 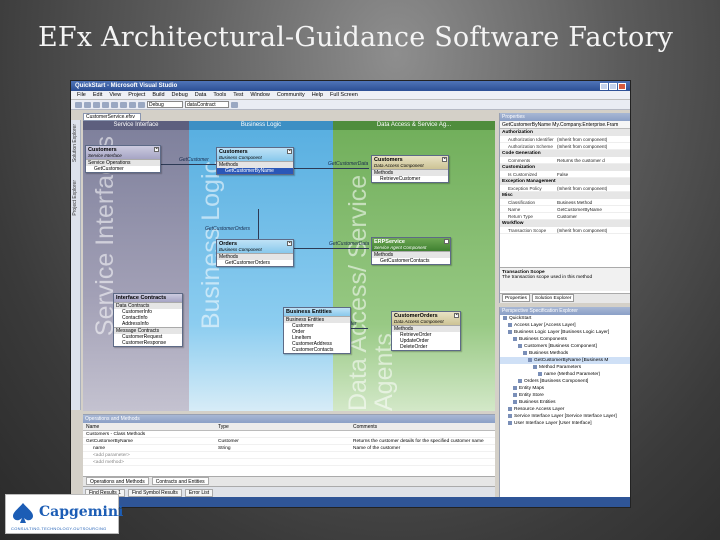 What do you see at coordinates (565, 325) in the screenshot?
I see `tree-node: Access Layer [Access Layer]` at bounding box center [565, 325].